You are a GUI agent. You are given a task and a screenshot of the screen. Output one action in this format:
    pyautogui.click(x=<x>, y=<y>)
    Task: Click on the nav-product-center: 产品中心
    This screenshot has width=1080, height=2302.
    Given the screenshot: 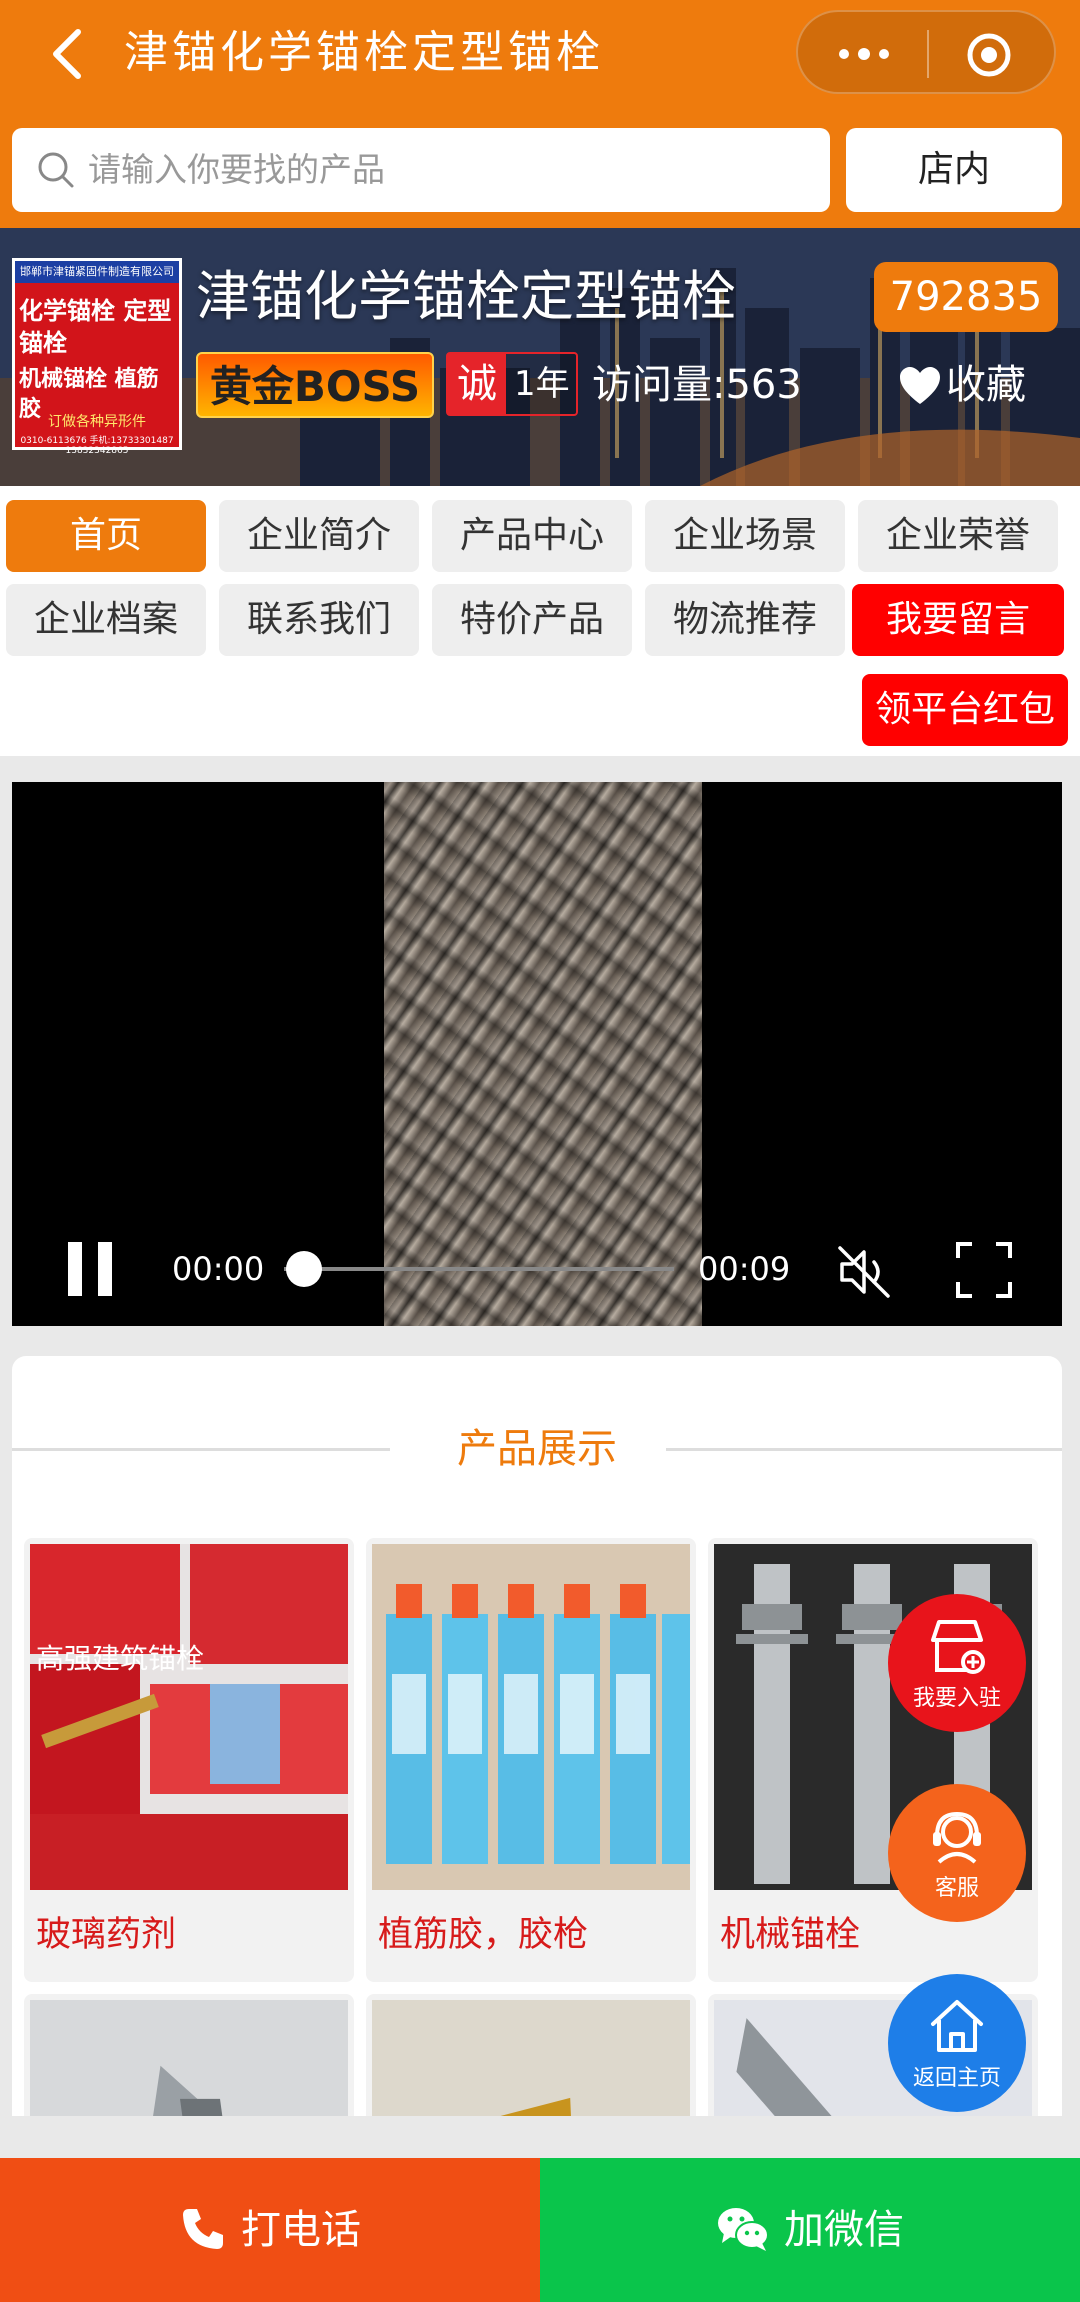 What is the action you would take?
    pyautogui.click(x=532, y=536)
    